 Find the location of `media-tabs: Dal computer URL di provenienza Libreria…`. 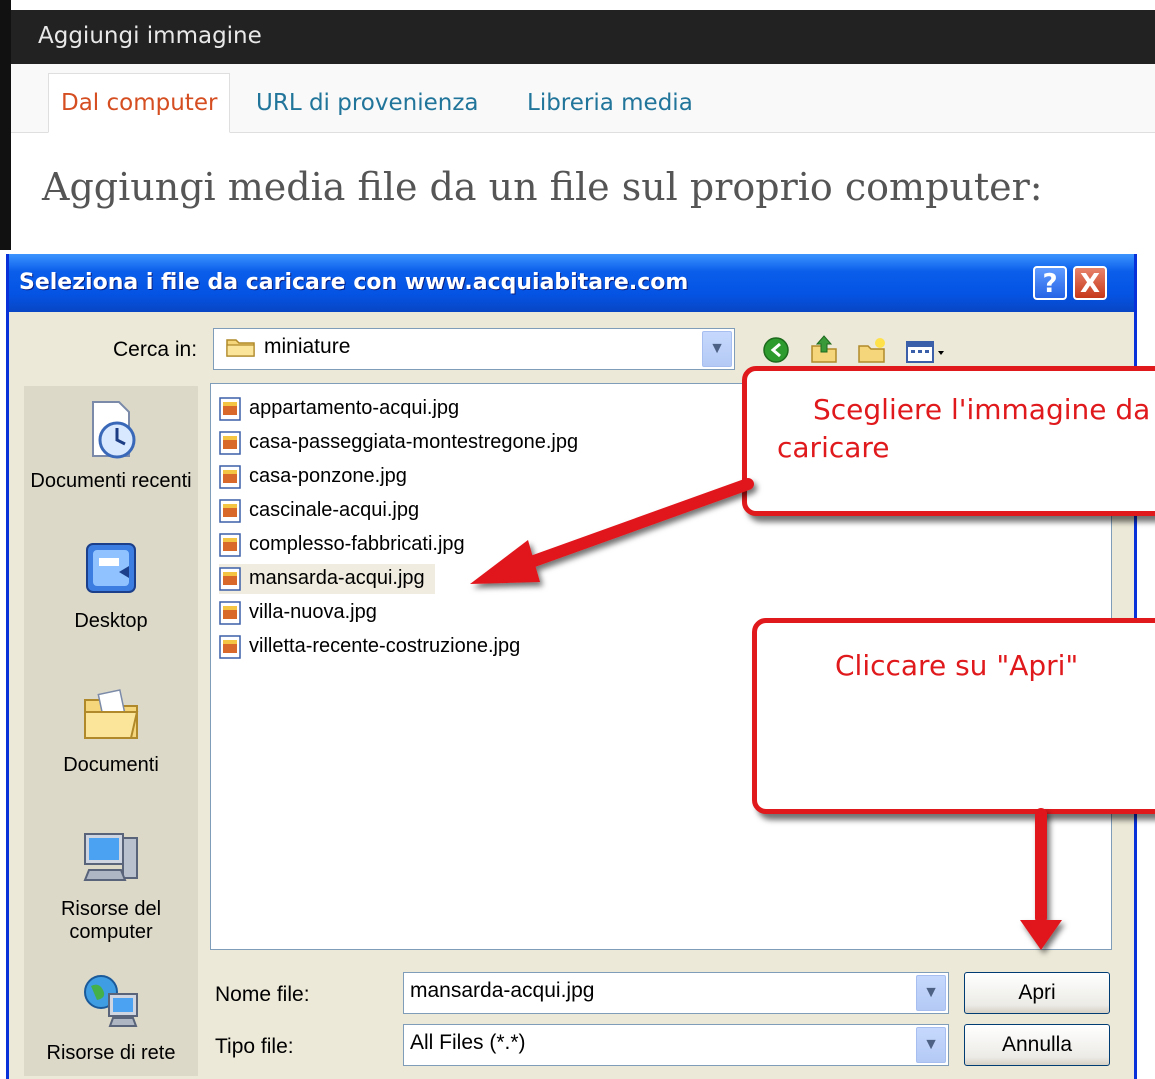

media-tabs: Dal computer URL di provenienza Libreria… is located at coordinates (583, 98).